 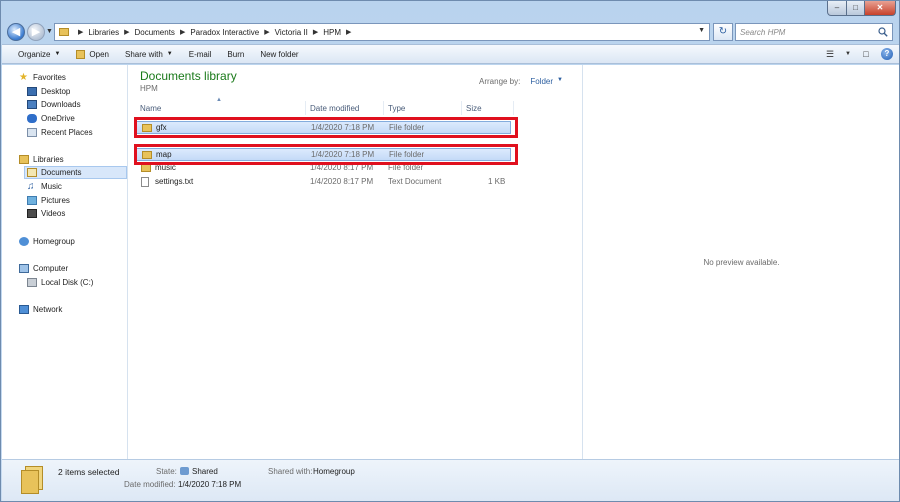 What do you see at coordinates (723, 32) in the screenshot?
I see `refresh-button: ↻` at bounding box center [723, 32].